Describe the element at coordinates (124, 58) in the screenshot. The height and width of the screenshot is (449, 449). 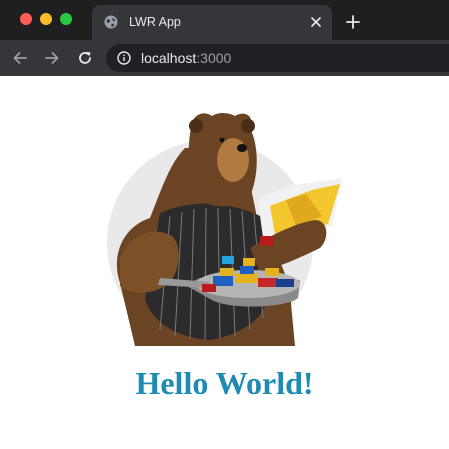
I see `info-icon` at that location.